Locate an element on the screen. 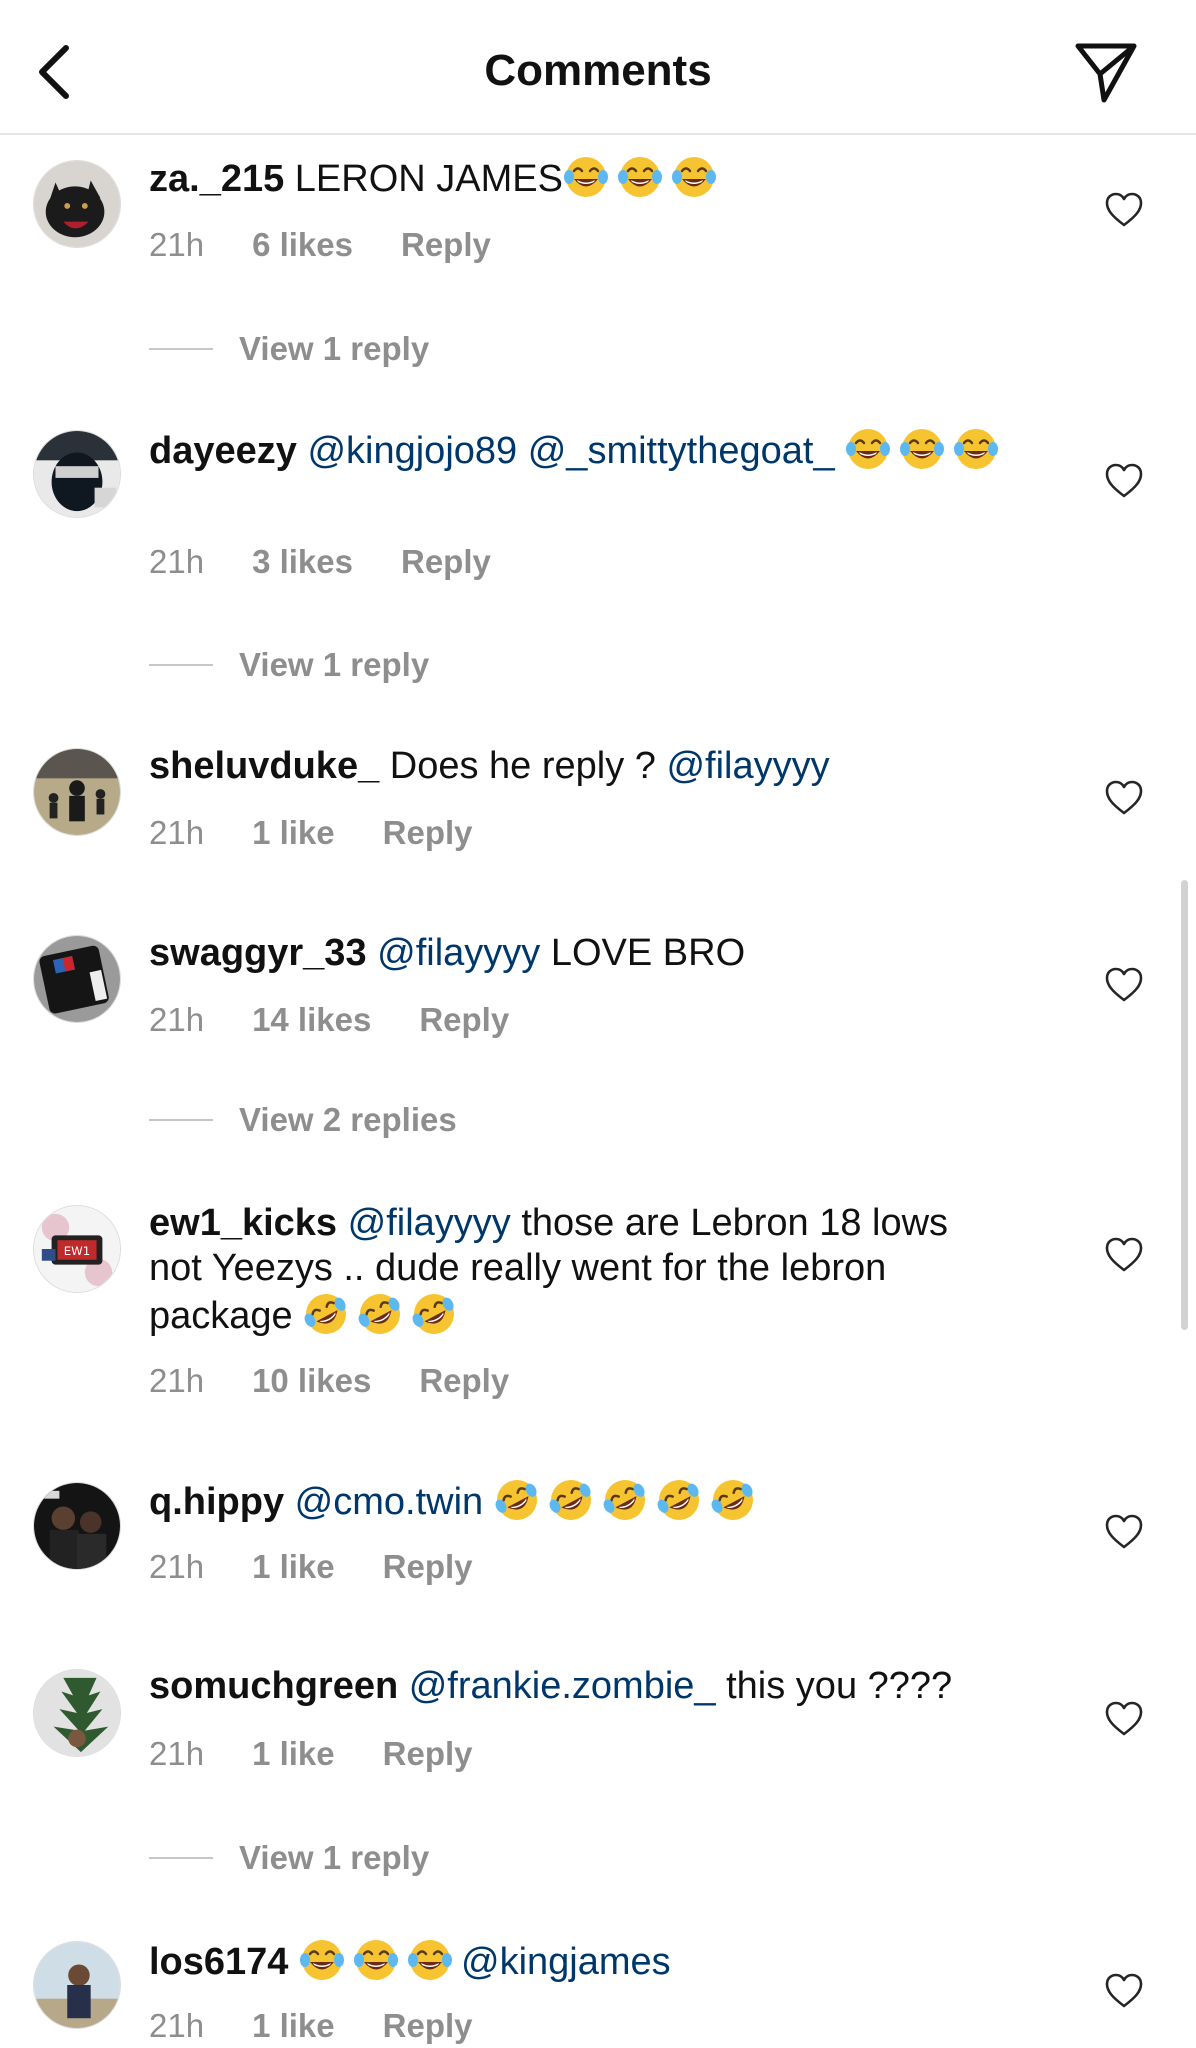  username-link: los6174 is located at coordinates (218, 1962).